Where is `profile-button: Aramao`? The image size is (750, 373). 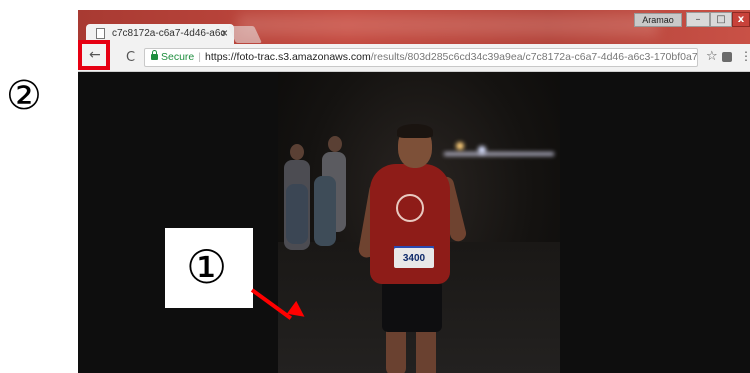 profile-button: Aramao is located at coordinates (658, 20).